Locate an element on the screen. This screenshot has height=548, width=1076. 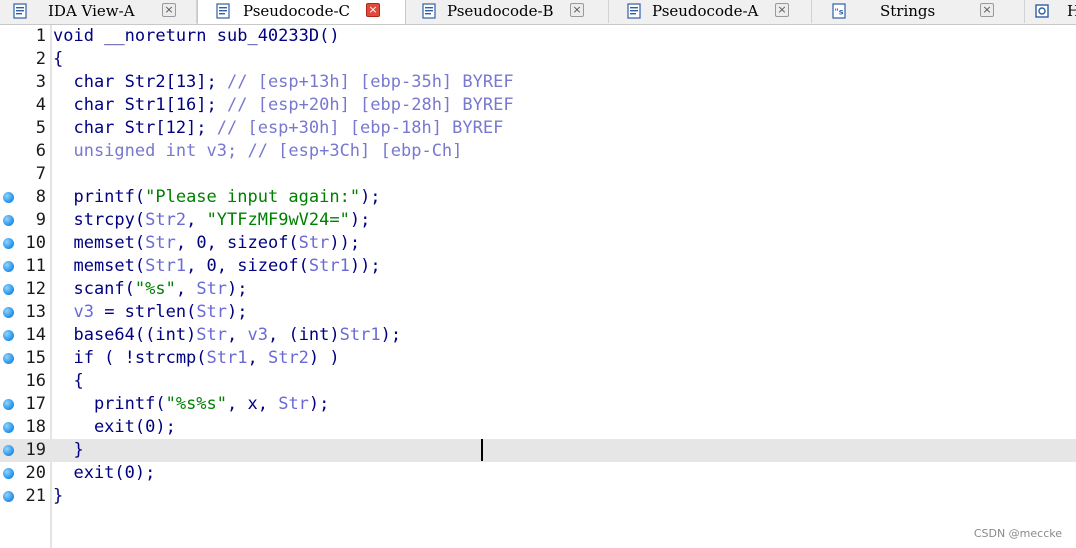
code-line: 14 base64((int)Str, v3, (int)Str1); is located at coordinates (538, 335).